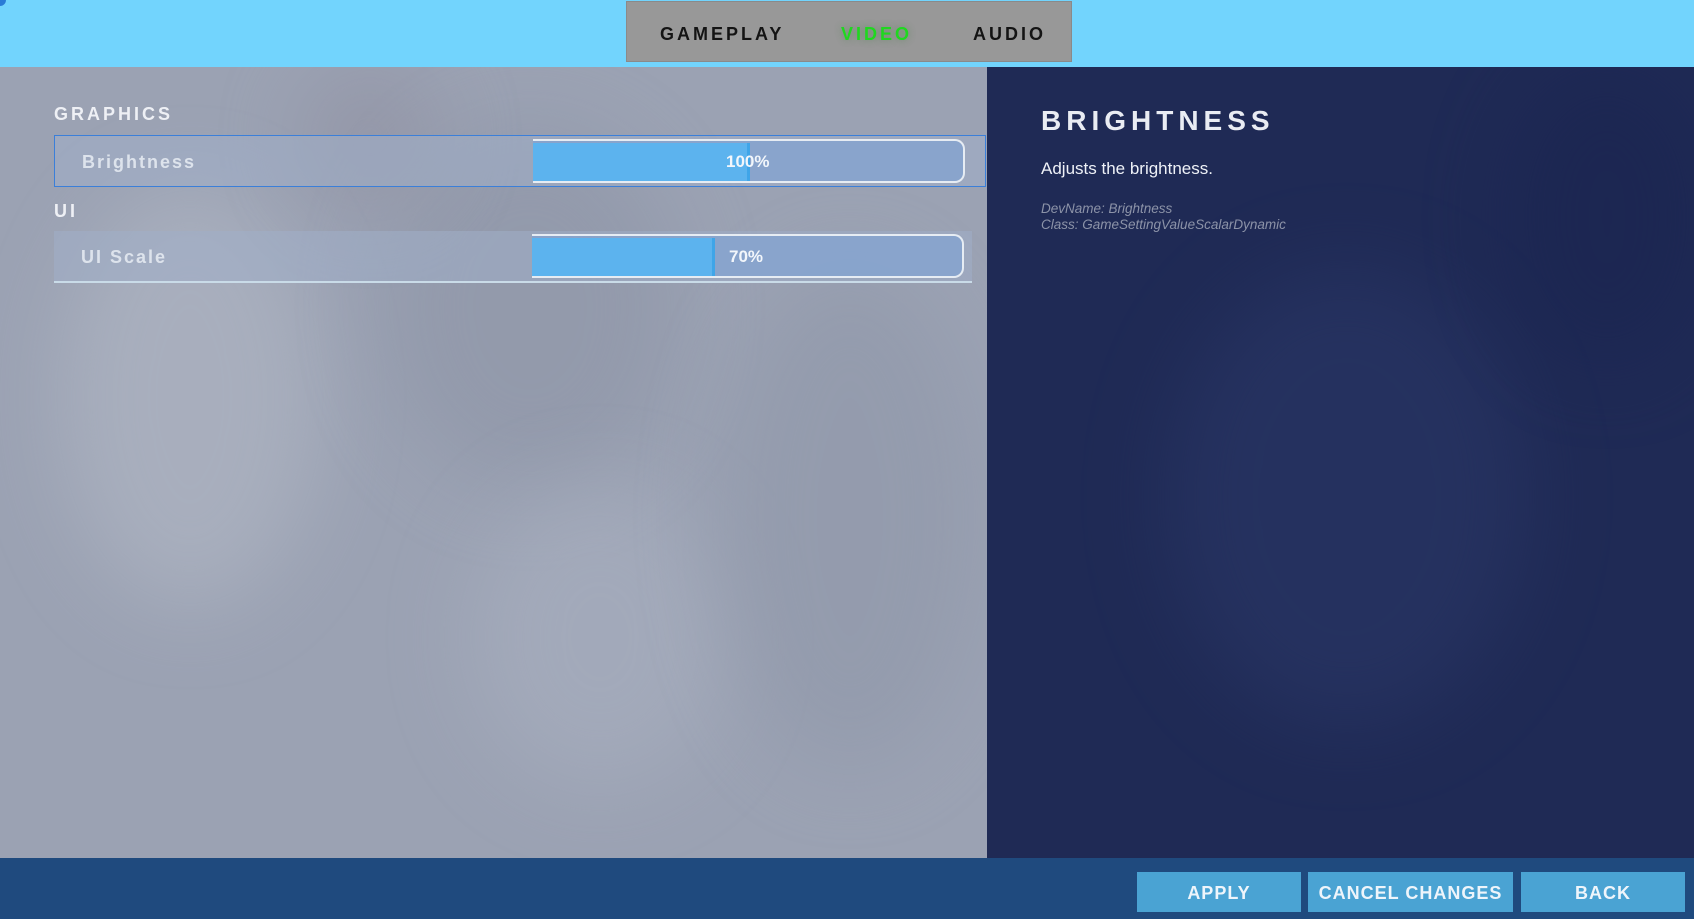 The width and height of the screenshot is (1694, 919). Describe the element at coordinates (1603, 892) in the screenshot. I see `back-button: BACK` at that location.